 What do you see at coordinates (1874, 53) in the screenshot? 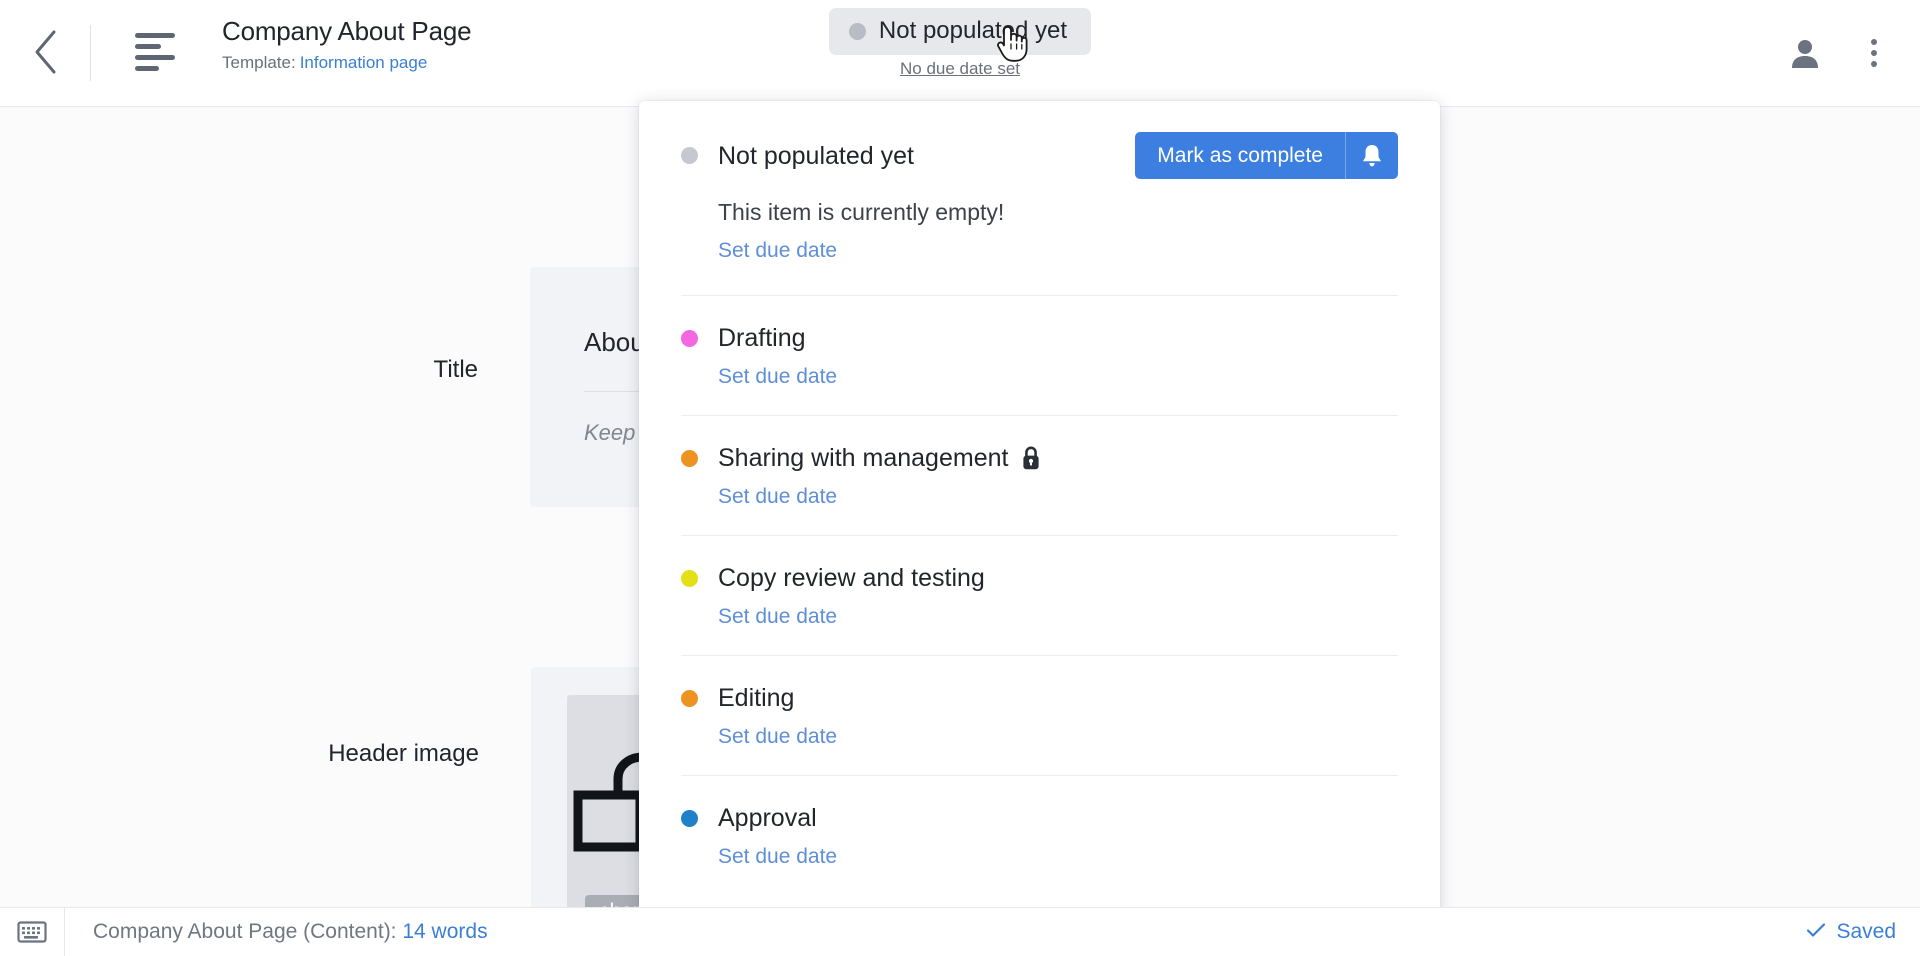
I see `kebab-menu-icon` at bounding box center [1874, 53].